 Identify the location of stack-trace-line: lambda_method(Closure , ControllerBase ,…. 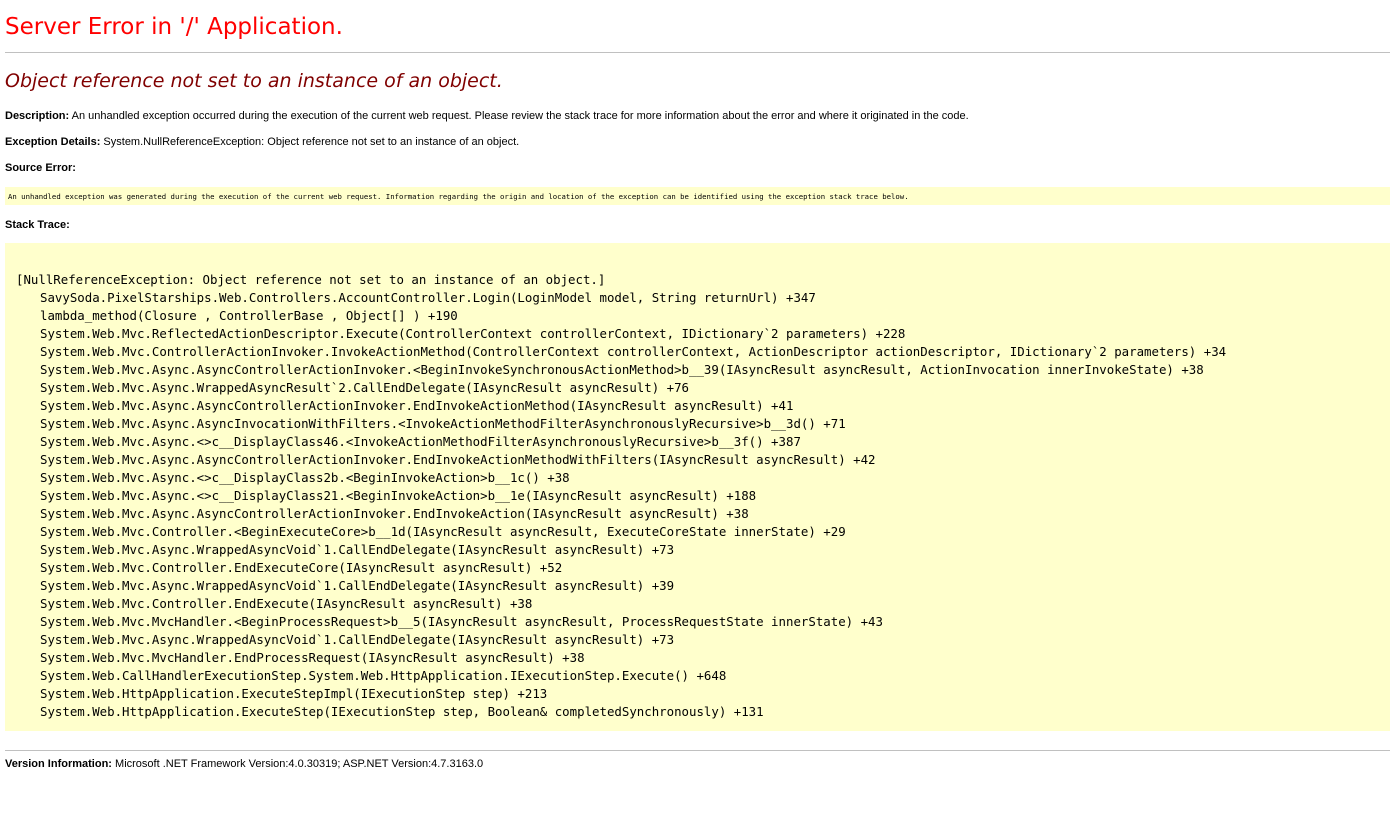
(249, 315).